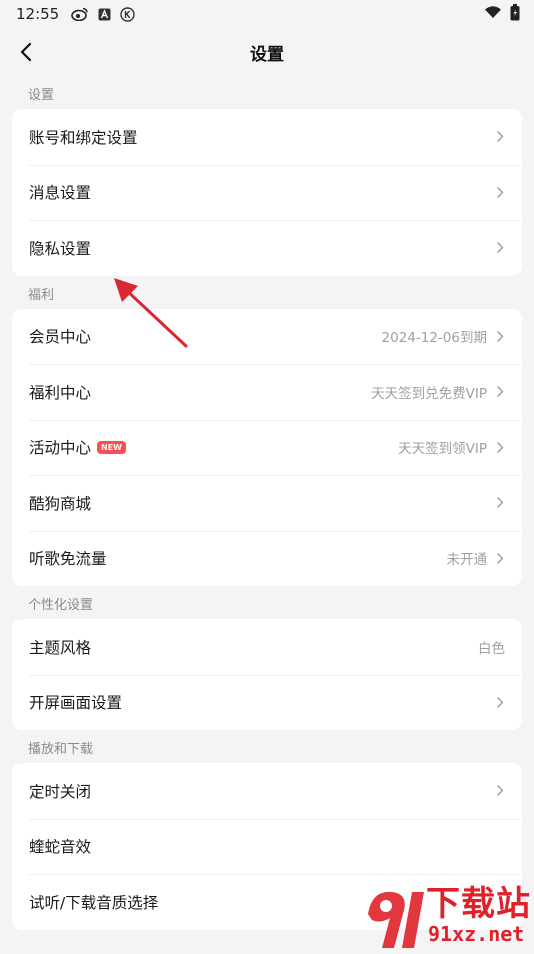 This screenshot has height=954, width=534. Describe the element at coordinates (83, 137) in the screenshot. I see `row-label: 账号和绑定设置` at that location.